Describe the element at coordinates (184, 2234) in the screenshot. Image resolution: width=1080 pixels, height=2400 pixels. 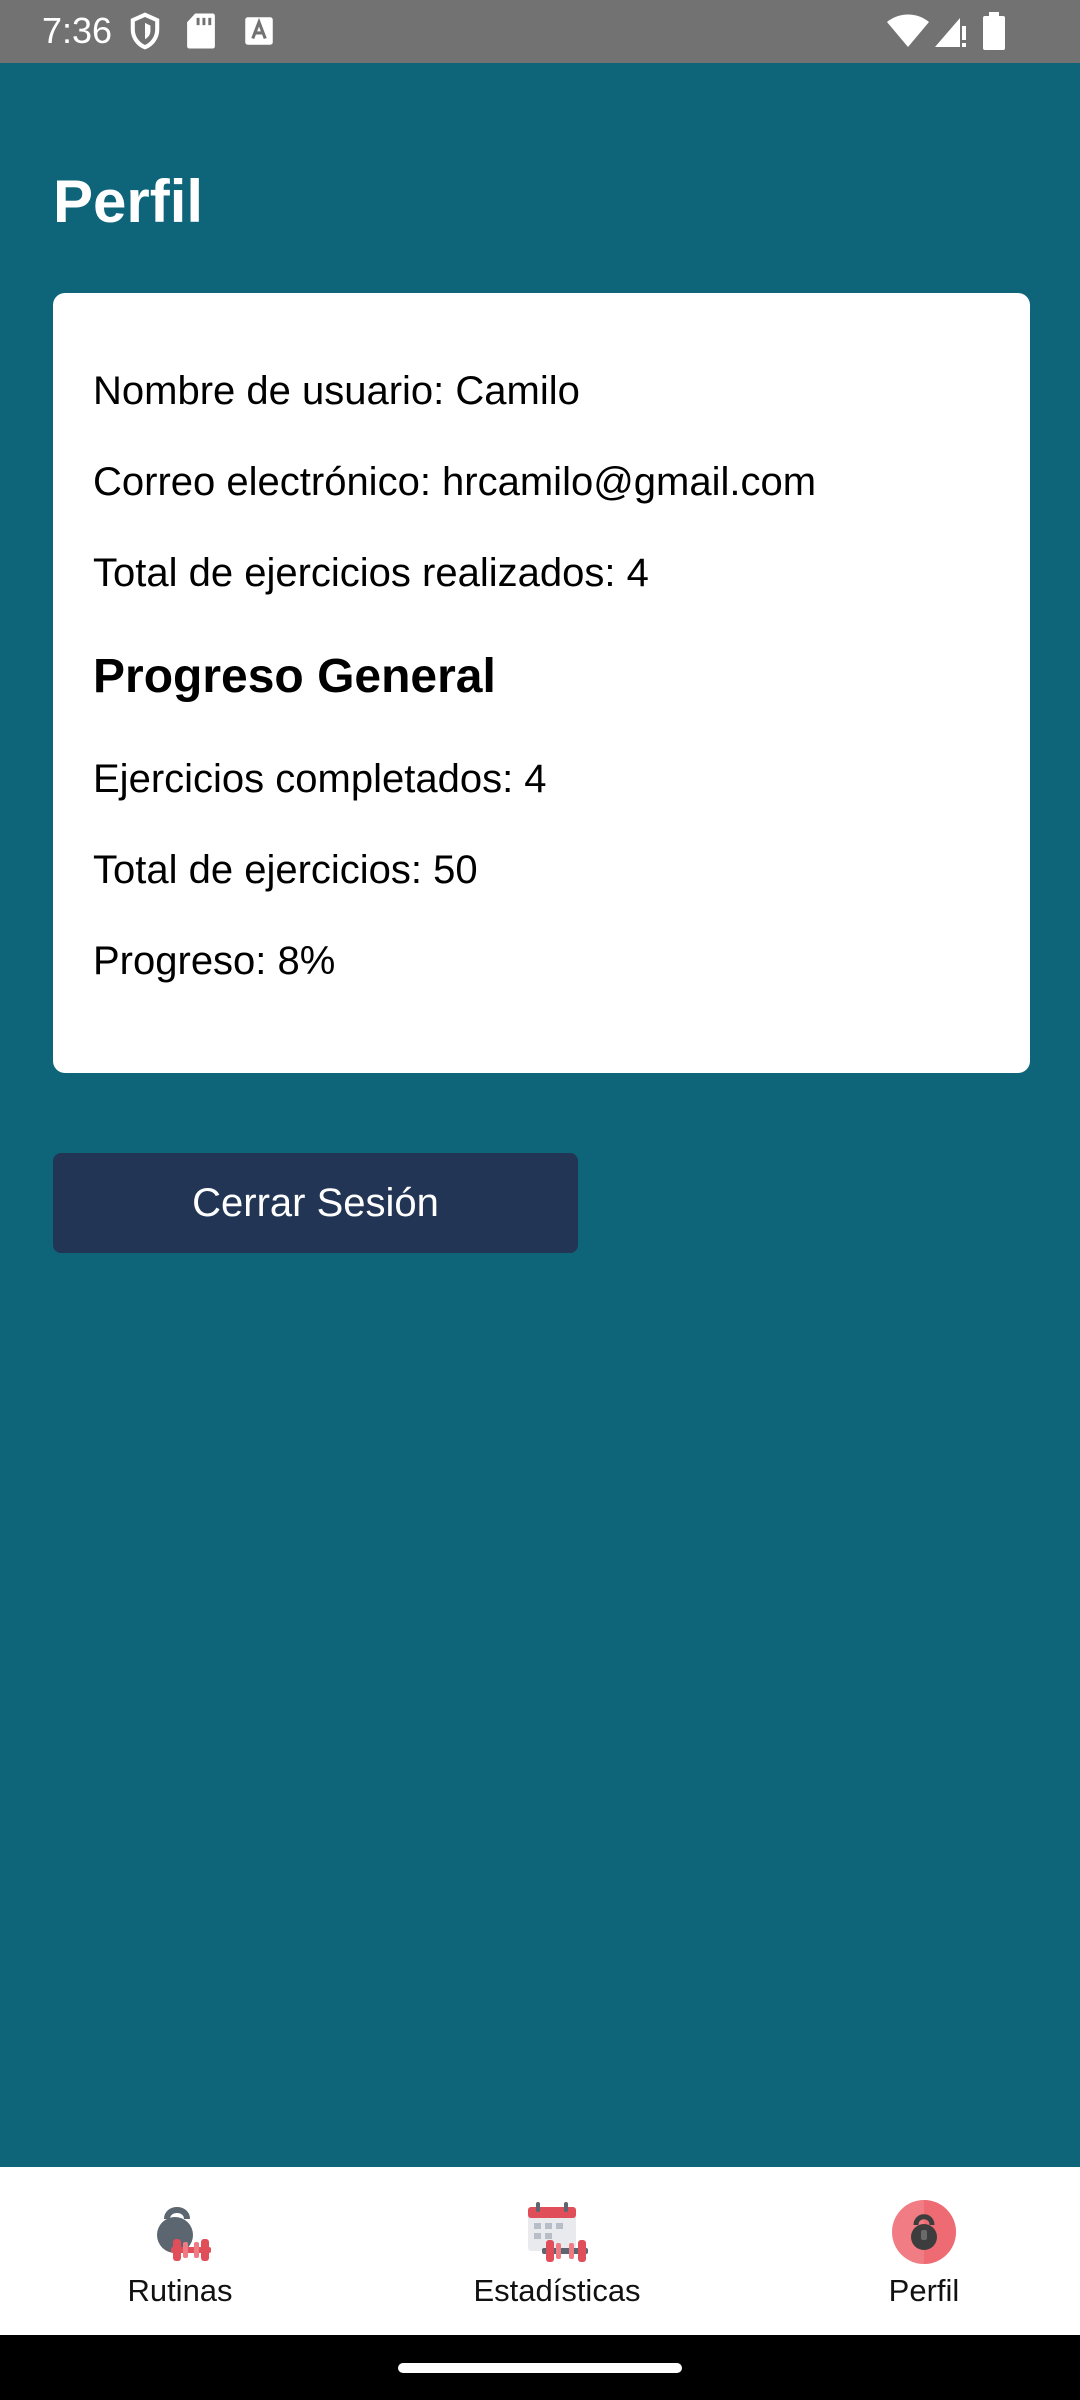
I see `kettlebell-dumbbell-icon` at that location.